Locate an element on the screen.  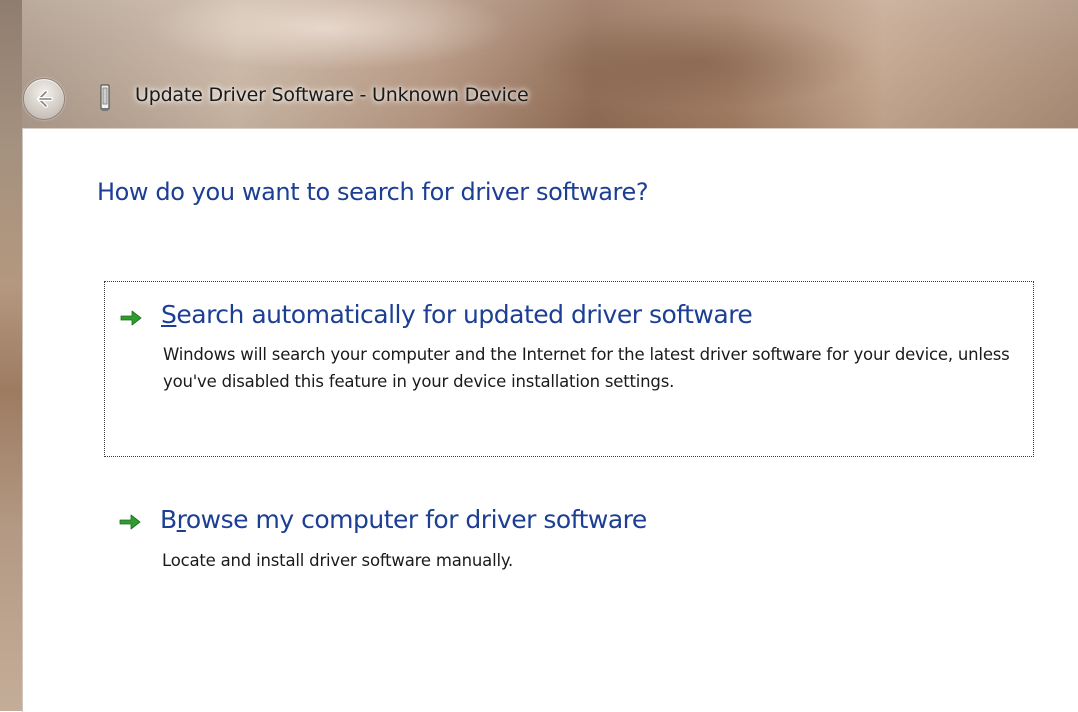
browse-computer-title: Browse my computer for driver software is located at coordinates (403, 519).